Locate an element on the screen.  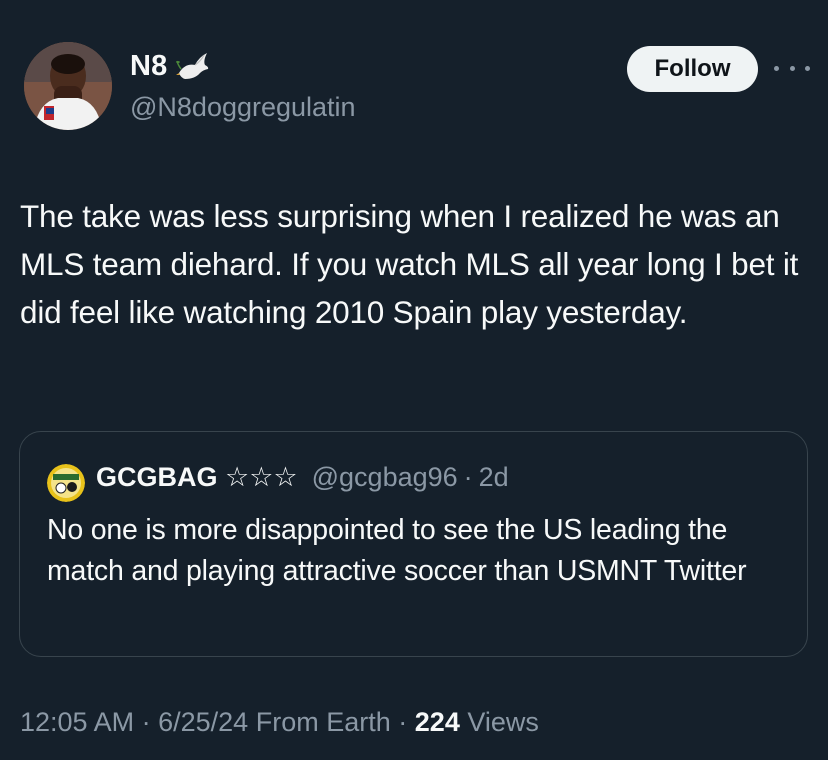
author-name-text: N8 is located at coordinates (149, 66).